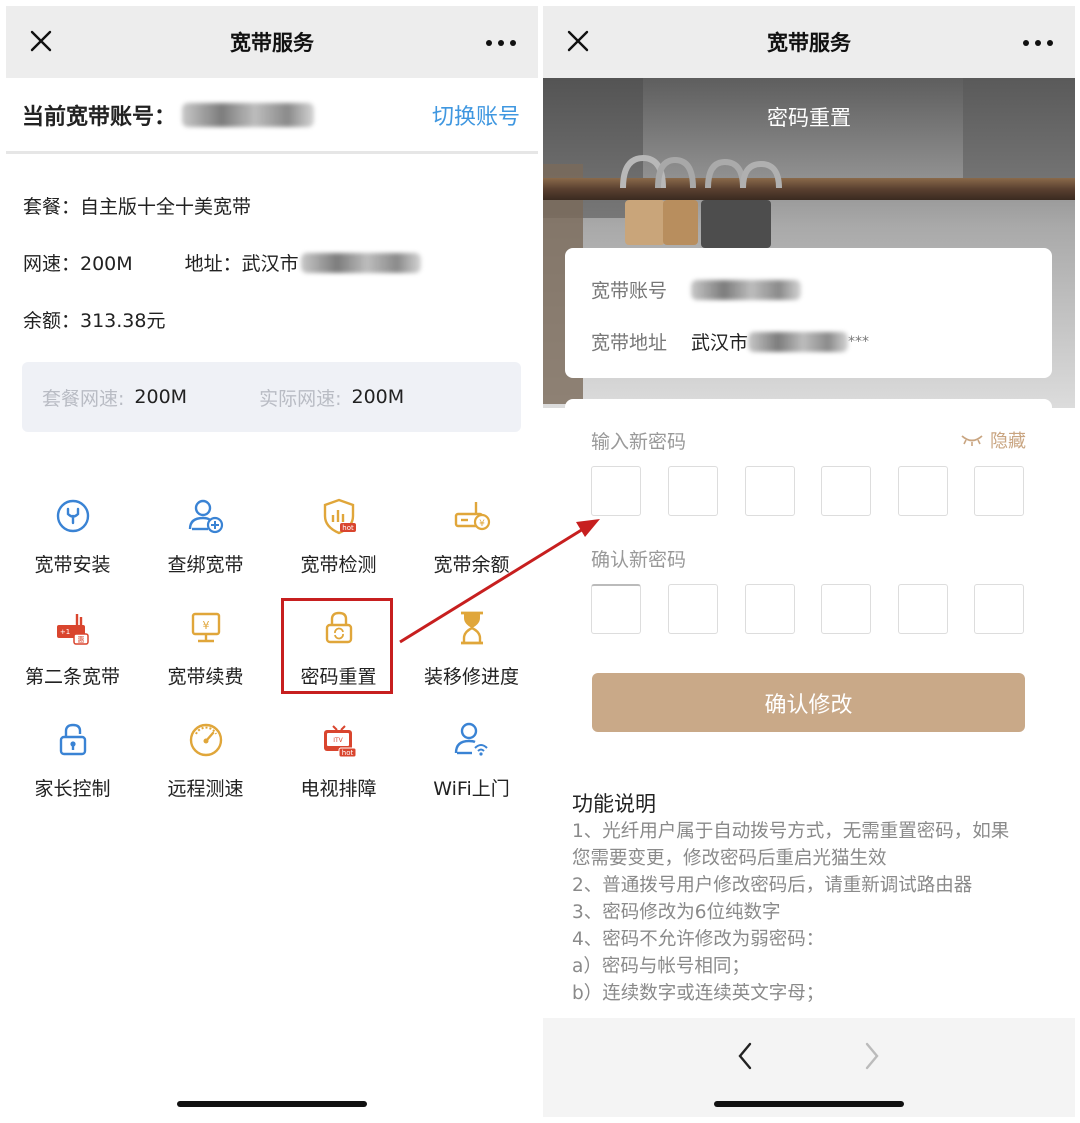 The width and height of the screenshot is (1080, 1123). Describe the element at coordinates (471, 658) in the screenshot. I see `service-progress: 装移修进度` at that location.